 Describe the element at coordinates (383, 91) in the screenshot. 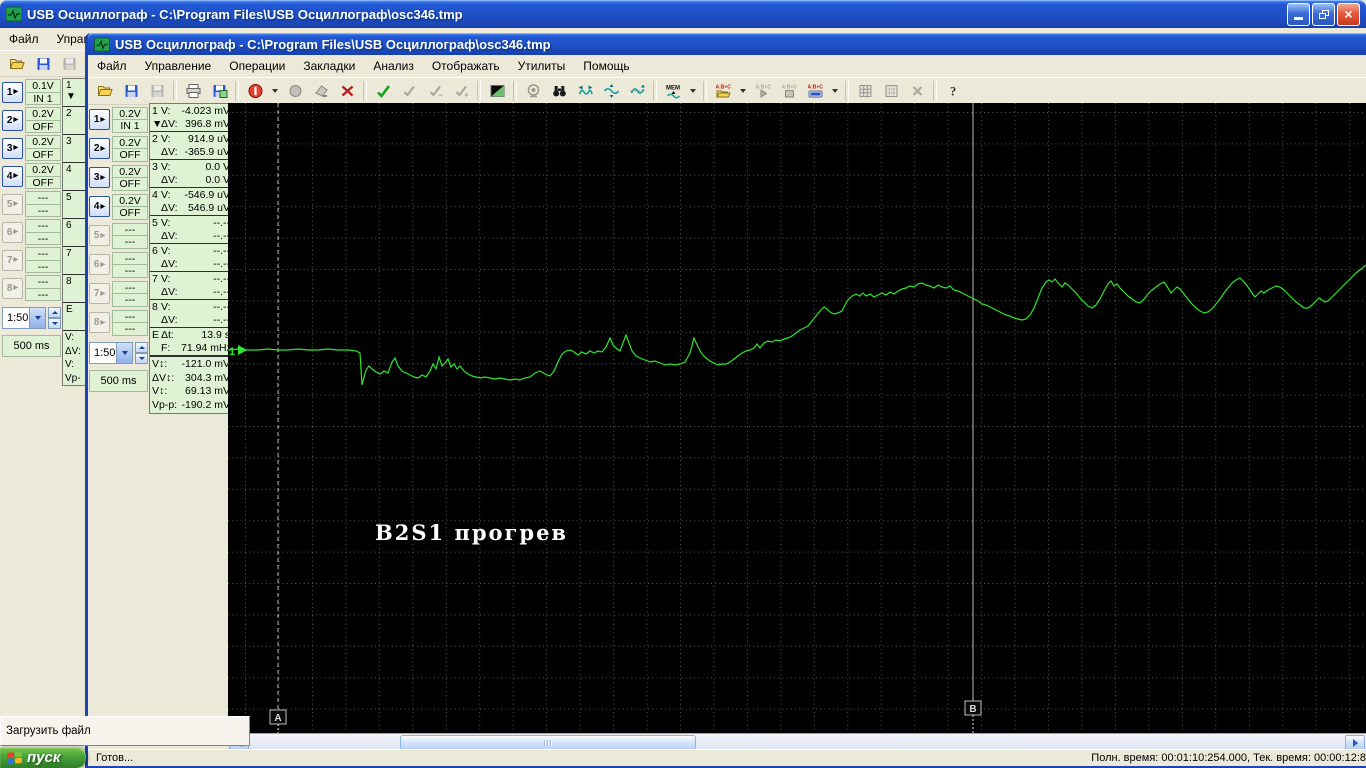

I see `toolbar-accept-button` at that location.